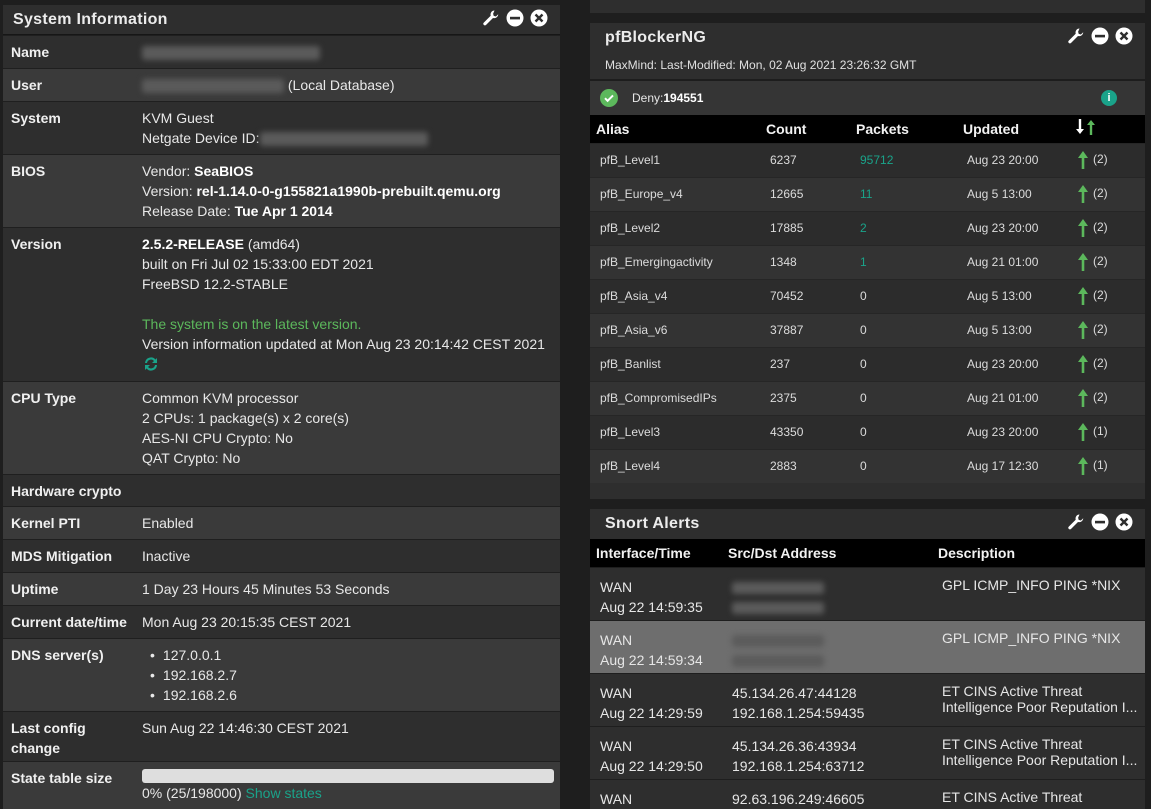 This screenshot has width=1151, height=809. What do you see at coordinates (903, 261) in the screenshot?
I see `packets-cell: 1` at bounding box center [903, 261].